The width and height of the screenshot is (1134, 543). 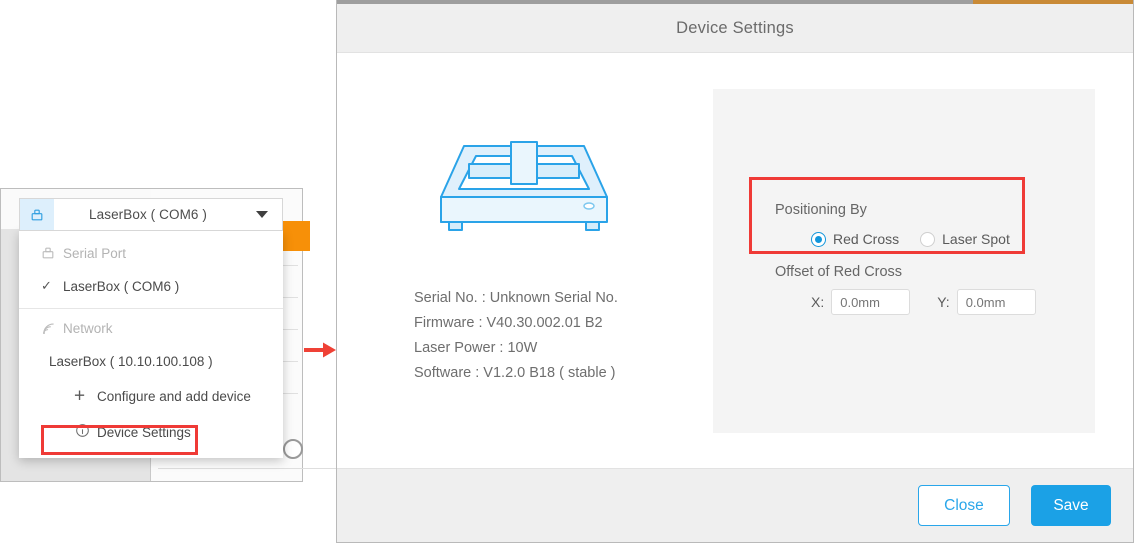 I want to click on radio-option-laser-spot: Laser Spot, so click(x=965, y=239).